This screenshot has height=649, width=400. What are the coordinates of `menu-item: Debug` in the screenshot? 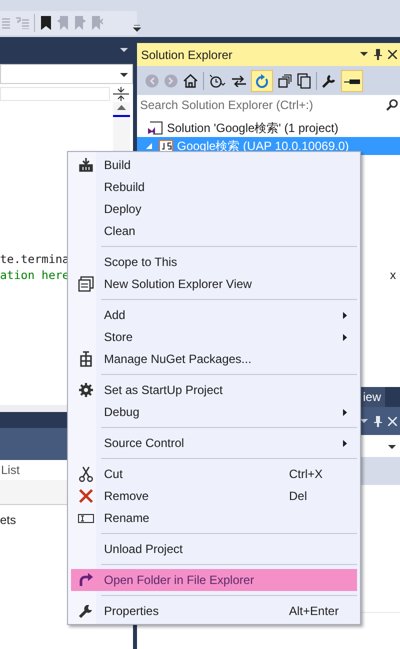 It's located at (214, 412).